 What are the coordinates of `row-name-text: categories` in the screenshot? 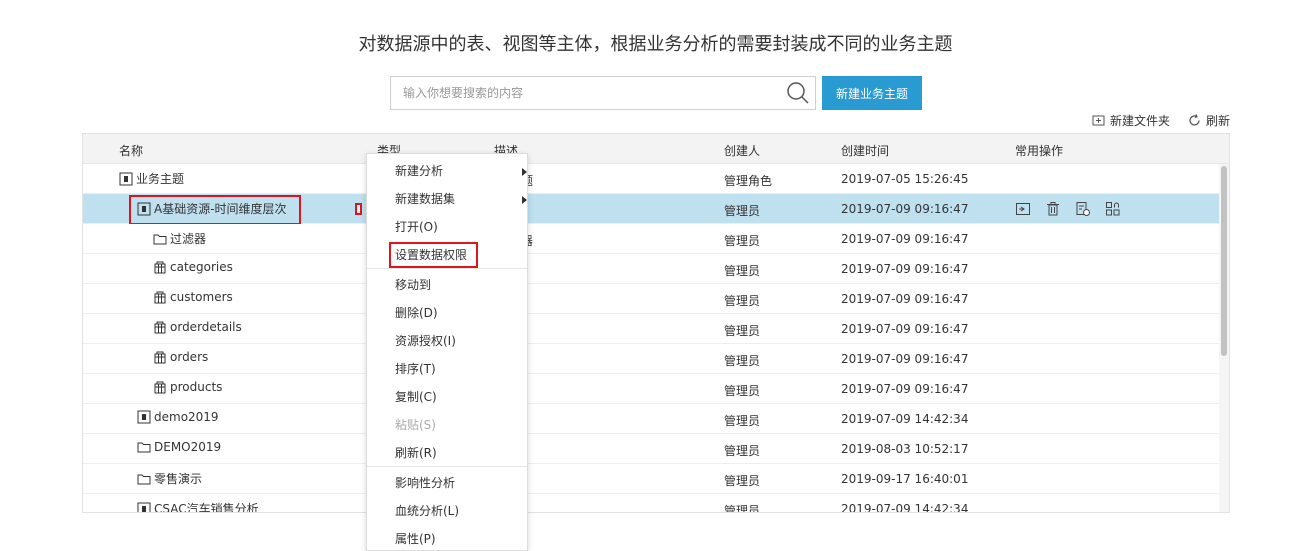 It's located at (201, 267).